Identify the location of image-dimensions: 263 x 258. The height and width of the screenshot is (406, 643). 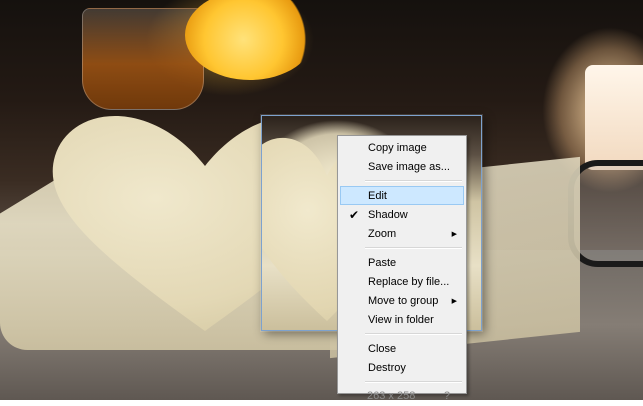
(391, 396).